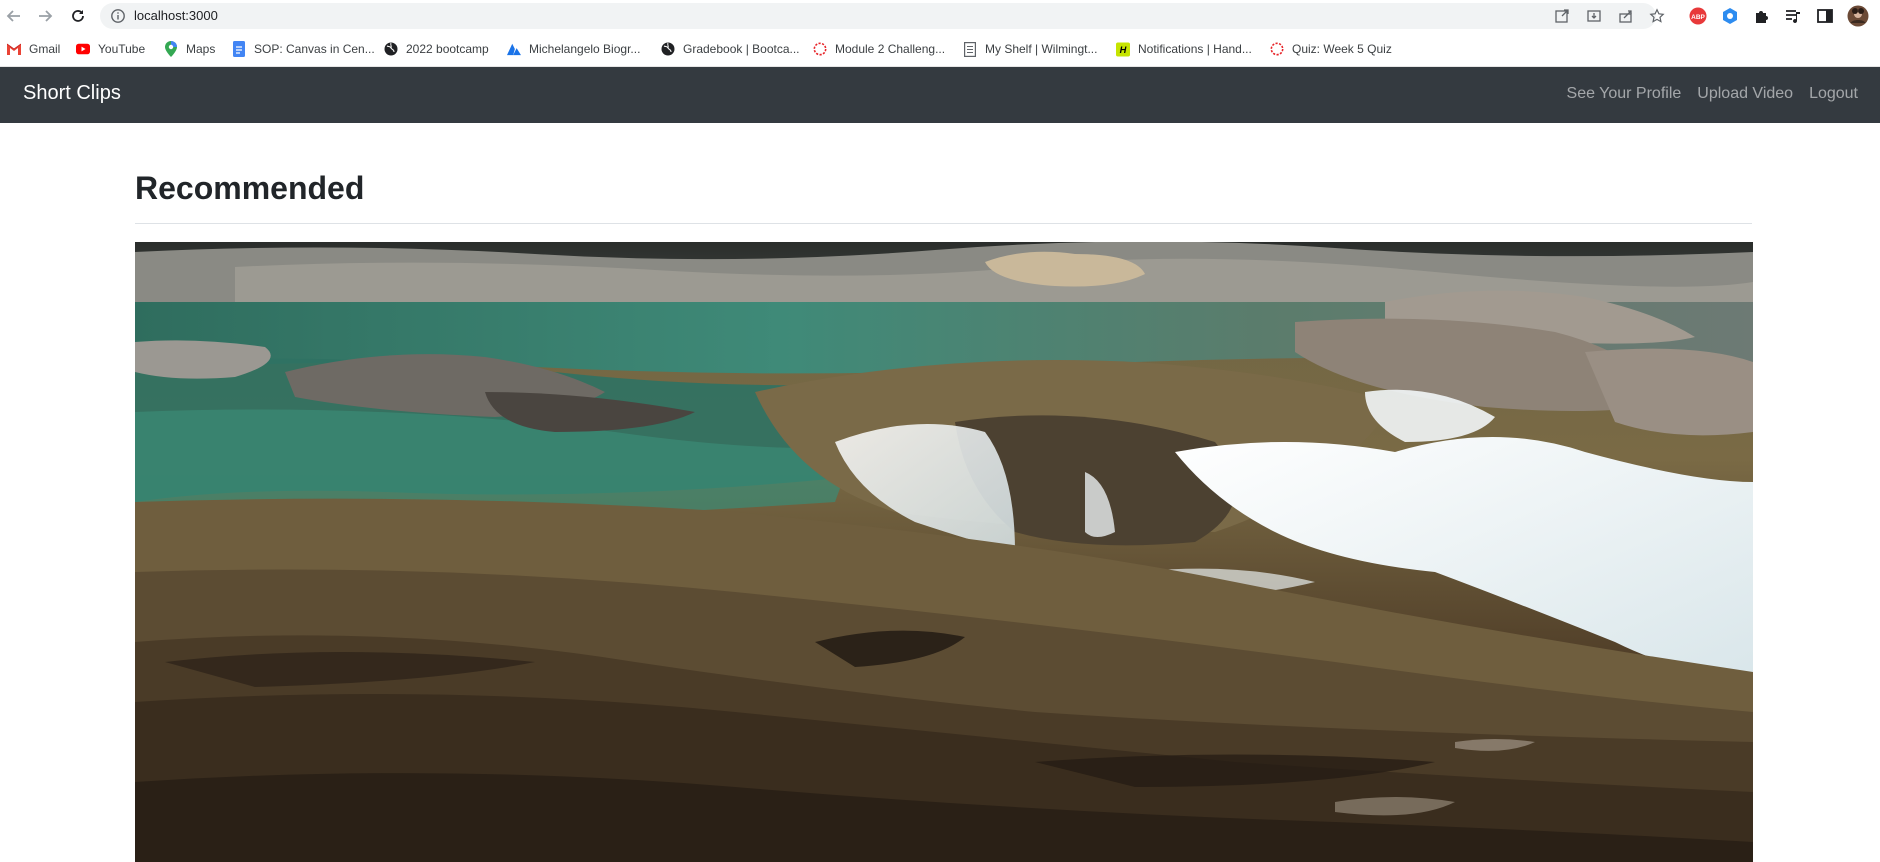 The height and width of the screenshot is (862, 1880). What do you see at coordinates (171, 49) in the screenshot?
I see `maps-icon` at bounding box center [171, 49].